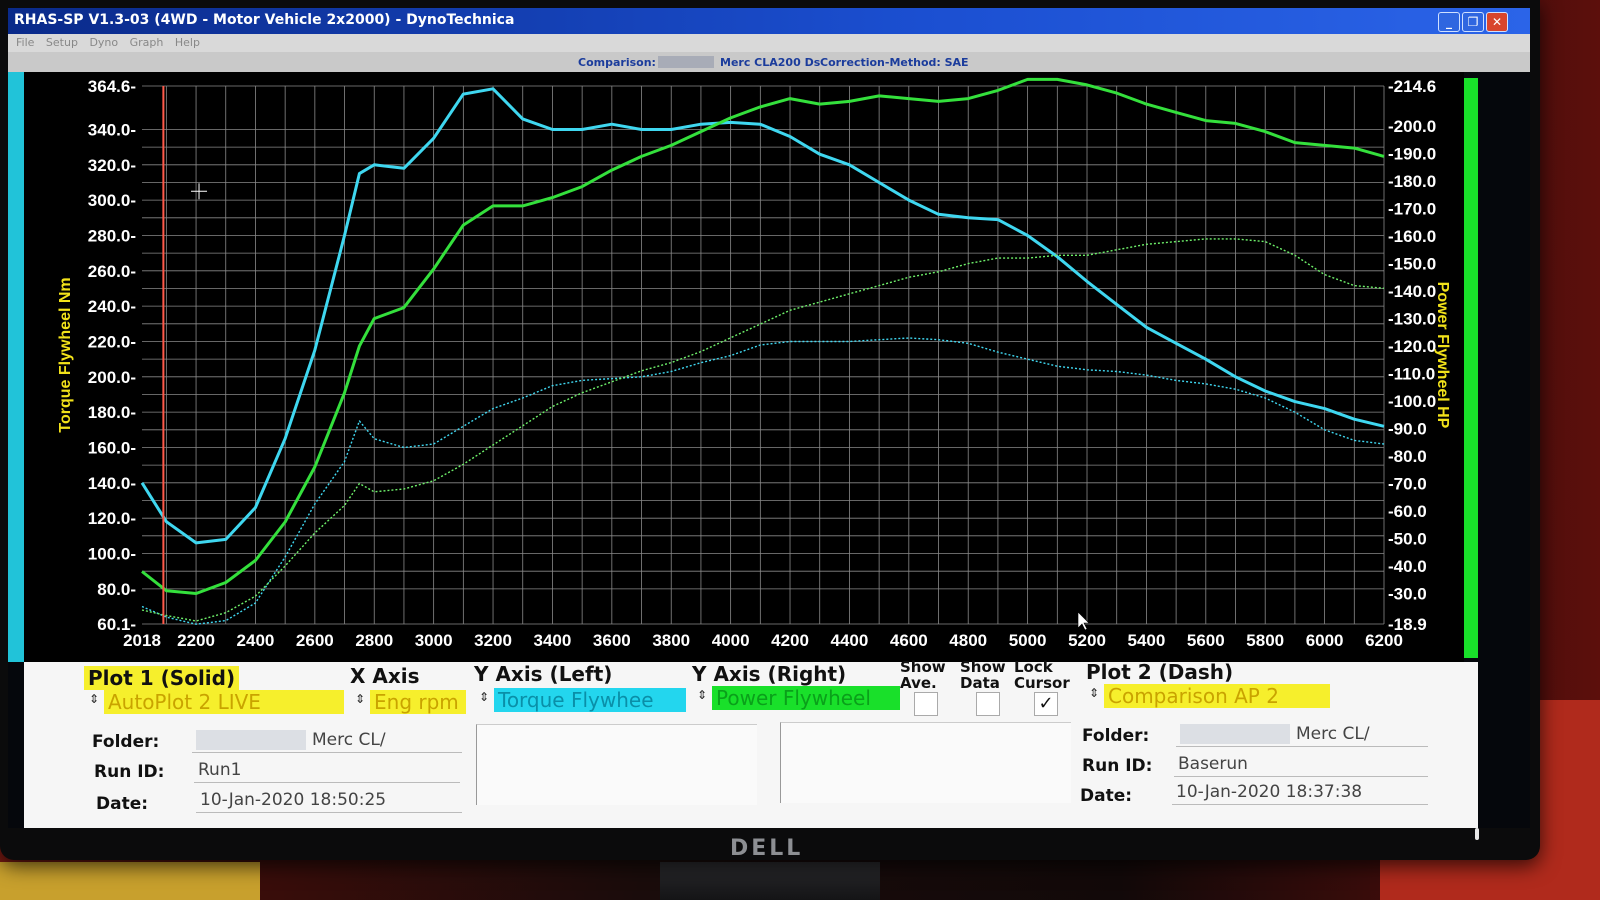  I want to click on x-tick-label: 5400, so click(1146, 640).